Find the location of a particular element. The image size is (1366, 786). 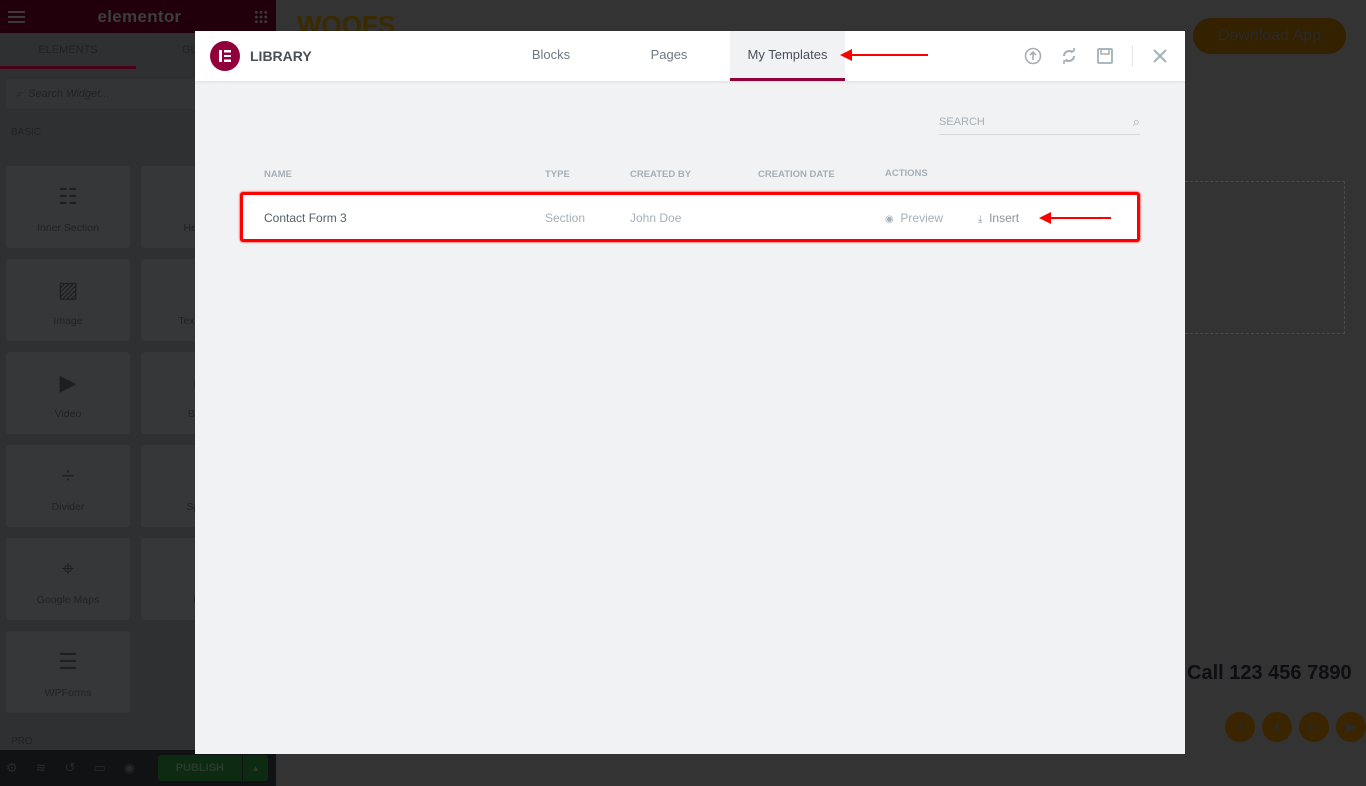

widget-tile: ▶ Video is located at coordinates (68, 393).